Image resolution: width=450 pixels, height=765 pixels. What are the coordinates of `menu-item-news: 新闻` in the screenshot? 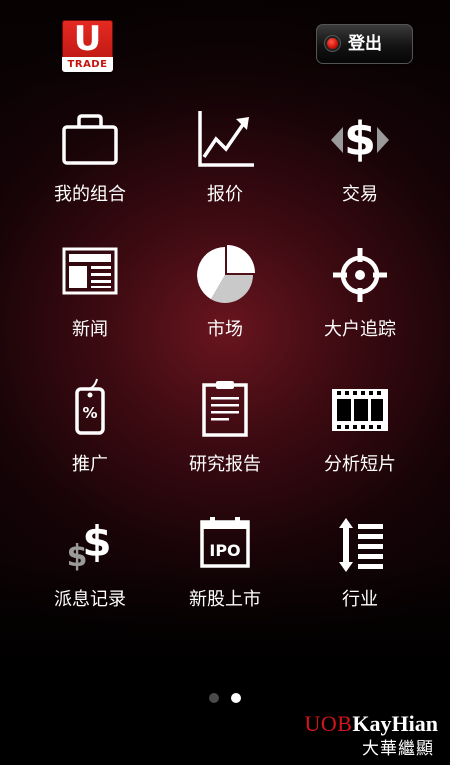 It's located at (90, 300).